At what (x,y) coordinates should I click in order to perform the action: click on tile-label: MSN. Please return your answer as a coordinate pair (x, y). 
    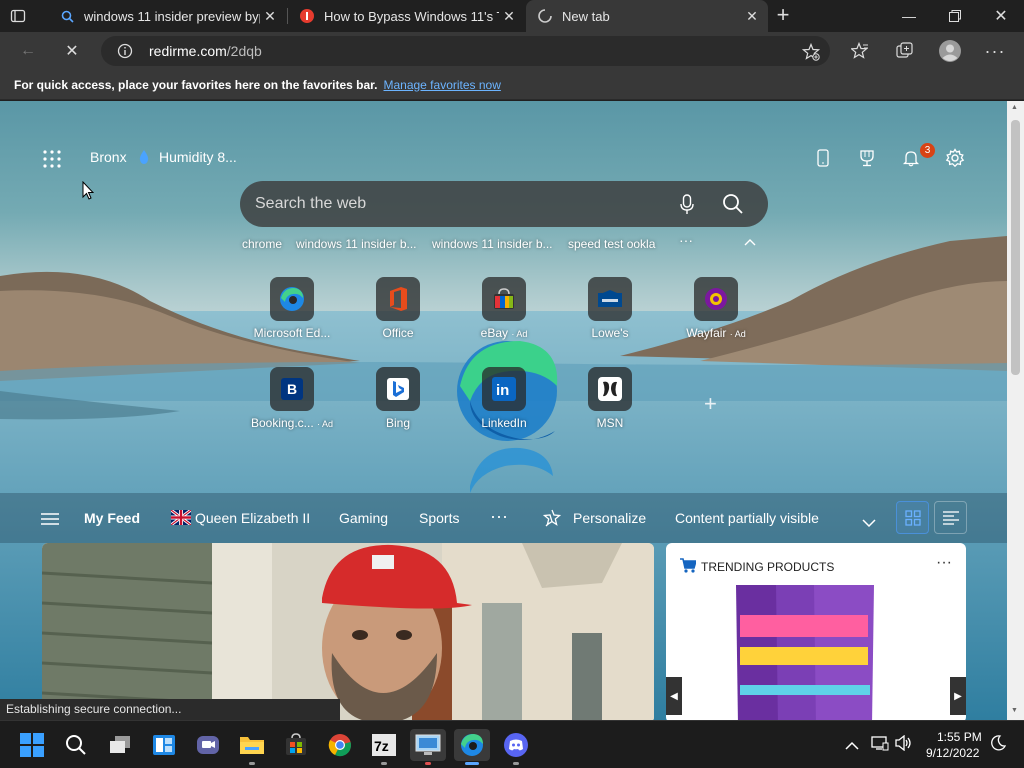
    Looking at the image, I should click on (610, 423).